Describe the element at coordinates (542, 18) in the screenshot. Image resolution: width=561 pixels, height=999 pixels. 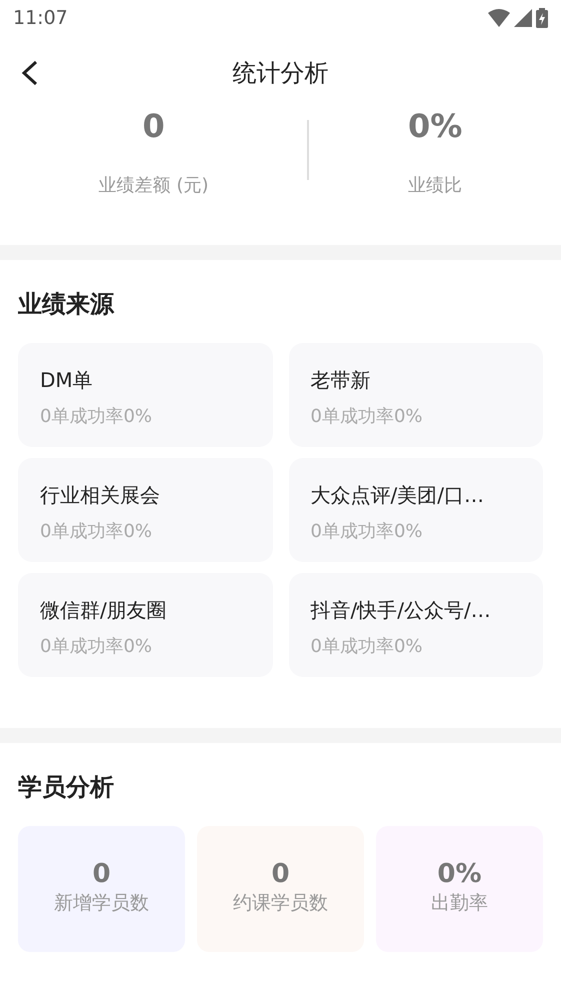
I see `battery-icon` at that location.